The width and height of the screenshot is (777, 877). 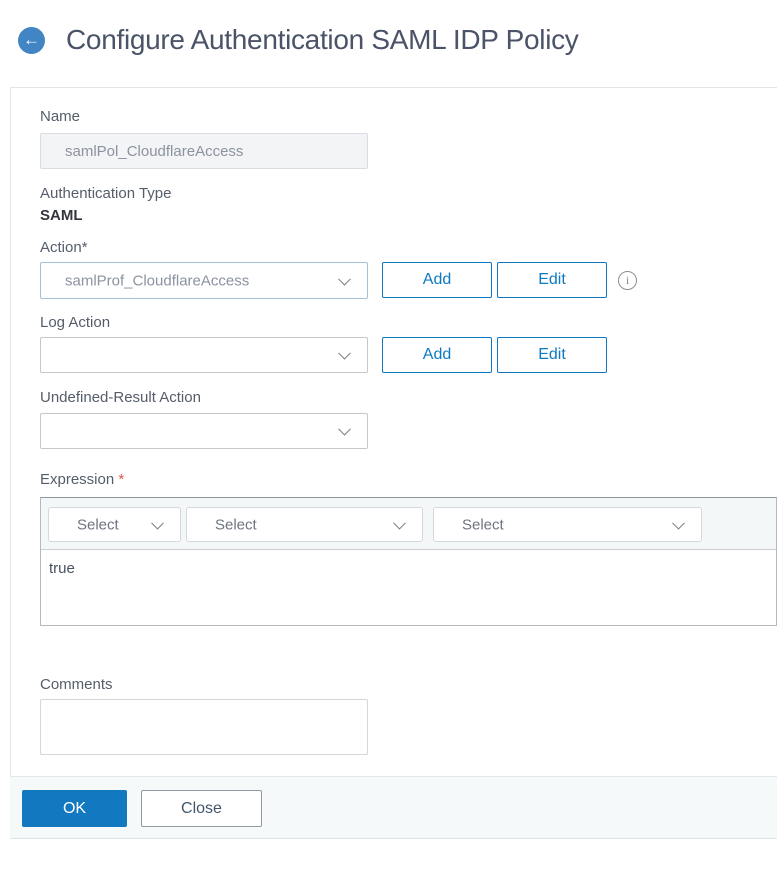 What do you see at coordinates (204, 727) in the screenshot?
I see `comments-textarea` at bounding box center [204, 727].